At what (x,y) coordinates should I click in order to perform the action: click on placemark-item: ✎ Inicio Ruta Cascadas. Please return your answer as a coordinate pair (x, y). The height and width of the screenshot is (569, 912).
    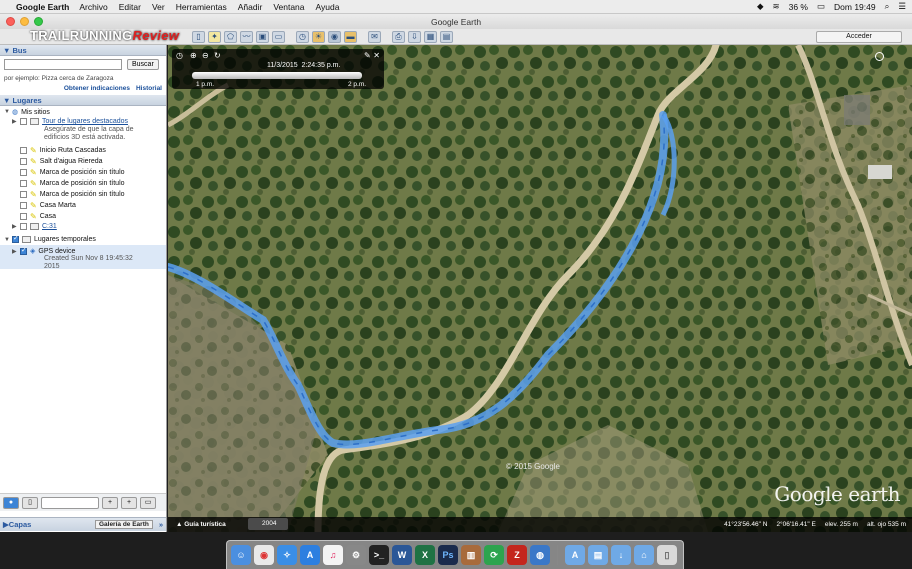
    Looking at the image, I should click on (63, 150).